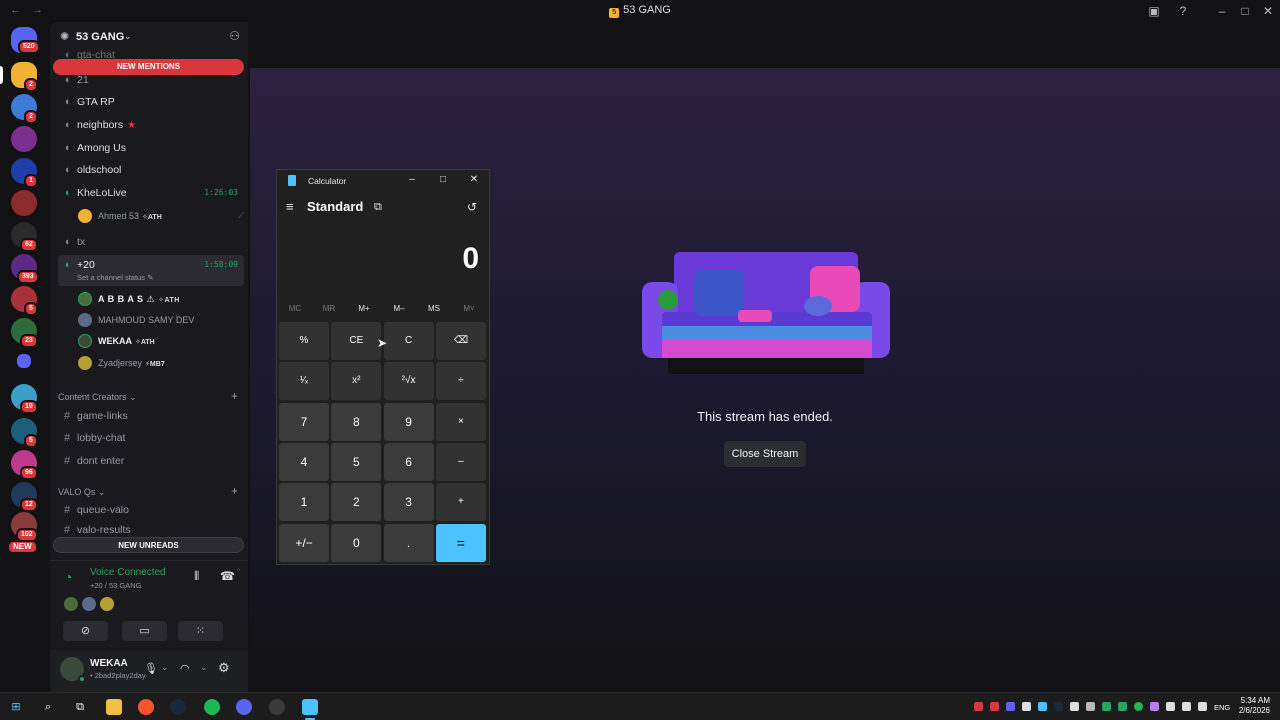 This screenshot has width=1280, height=720. What do you see at coordinates (356, 341) in the screenshot?
I see `clear-entry-button: CE` at bounding box center [356, 341].